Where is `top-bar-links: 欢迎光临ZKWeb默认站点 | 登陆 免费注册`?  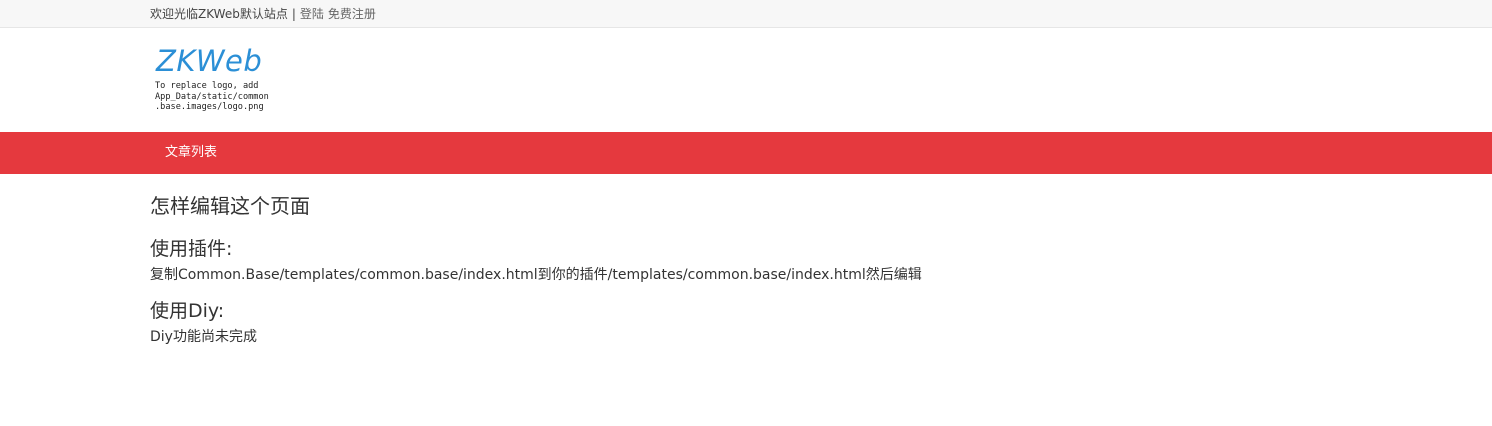 top-bar-links: 欢迎光临ZKWeb默认站点 | 登陆 免费注册 is located at coordinates (263, 14).